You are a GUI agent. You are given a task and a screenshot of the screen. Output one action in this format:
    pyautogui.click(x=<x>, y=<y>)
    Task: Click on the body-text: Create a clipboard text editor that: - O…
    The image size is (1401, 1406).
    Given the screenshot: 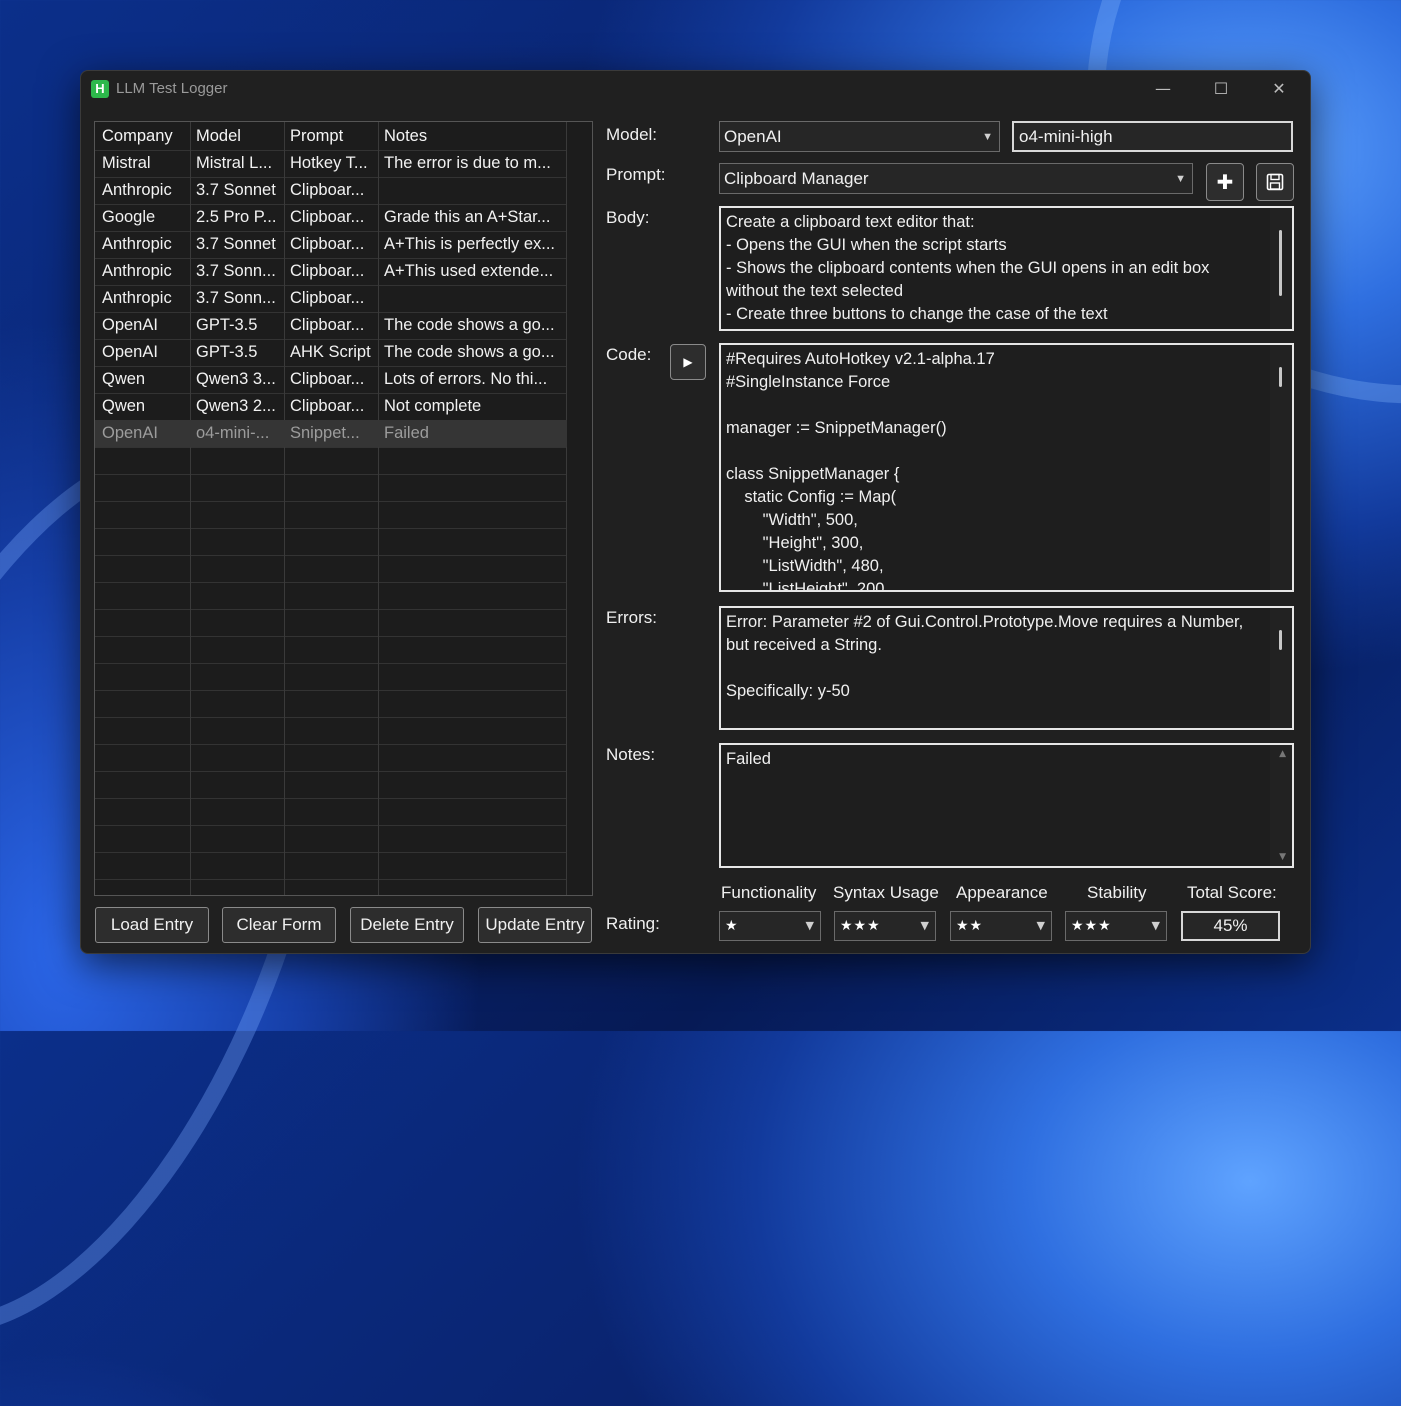 What is the action you would take?
    pyautogui.click(x=968, y=268)
    